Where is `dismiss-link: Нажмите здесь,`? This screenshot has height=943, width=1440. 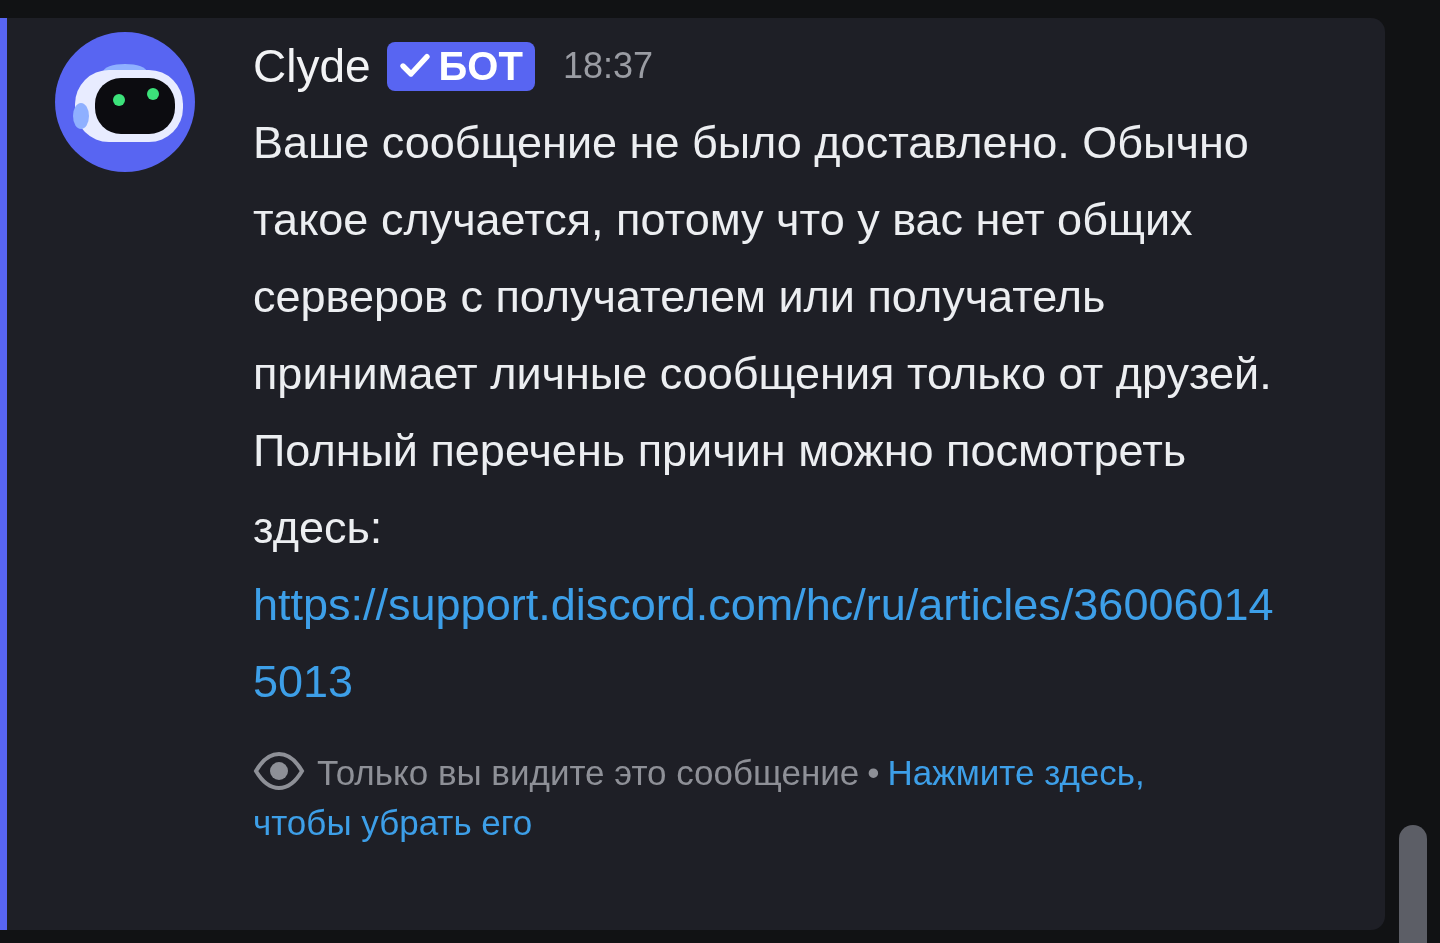
dismiss-link: Нажмите здесь, is located at coordinates (1016, 772).